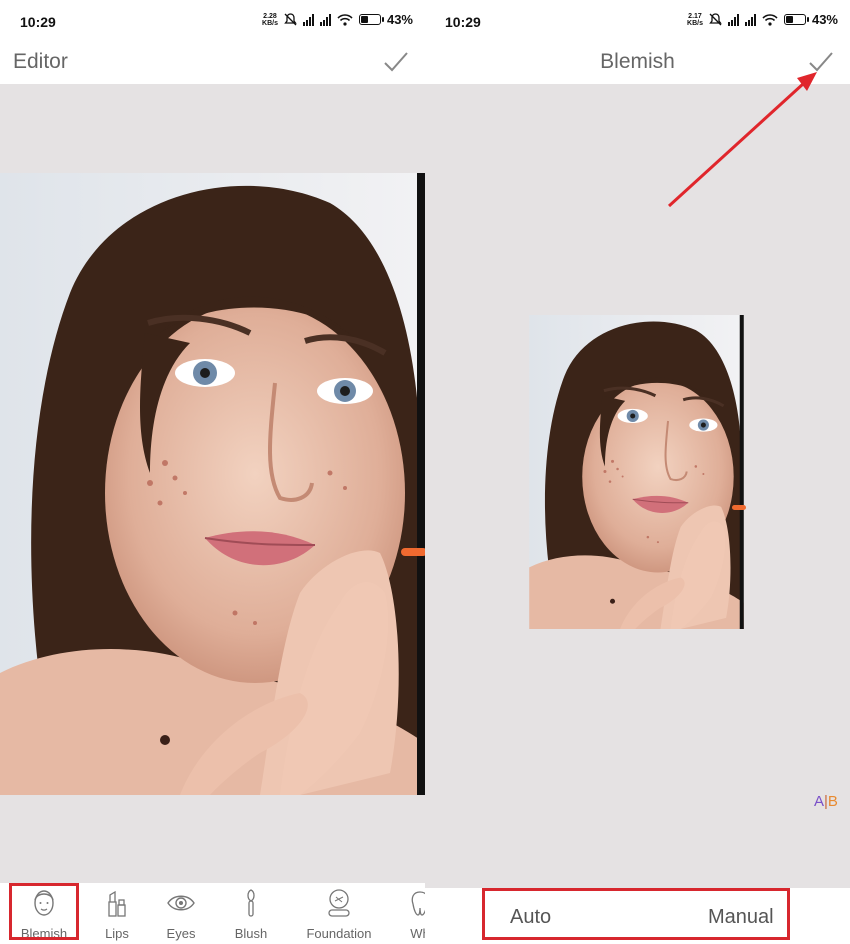 The image size is (850, 944). Describe the element at coordinates (637, 22) in the screenshot. I see `status-bar: 10:29 2.17 KB/s 43%` at that location.